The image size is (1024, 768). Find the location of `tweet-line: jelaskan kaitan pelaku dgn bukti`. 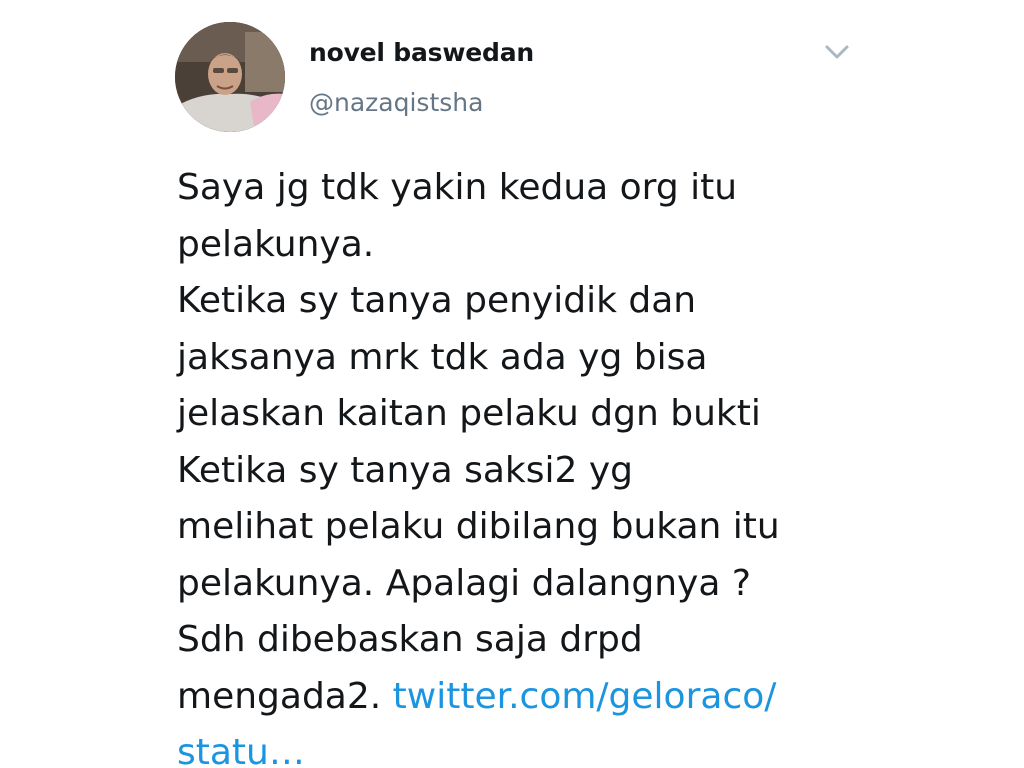

tweet-line: jelaskan kaitan pelaku dgn bukti is located at coordinates (469, 413).